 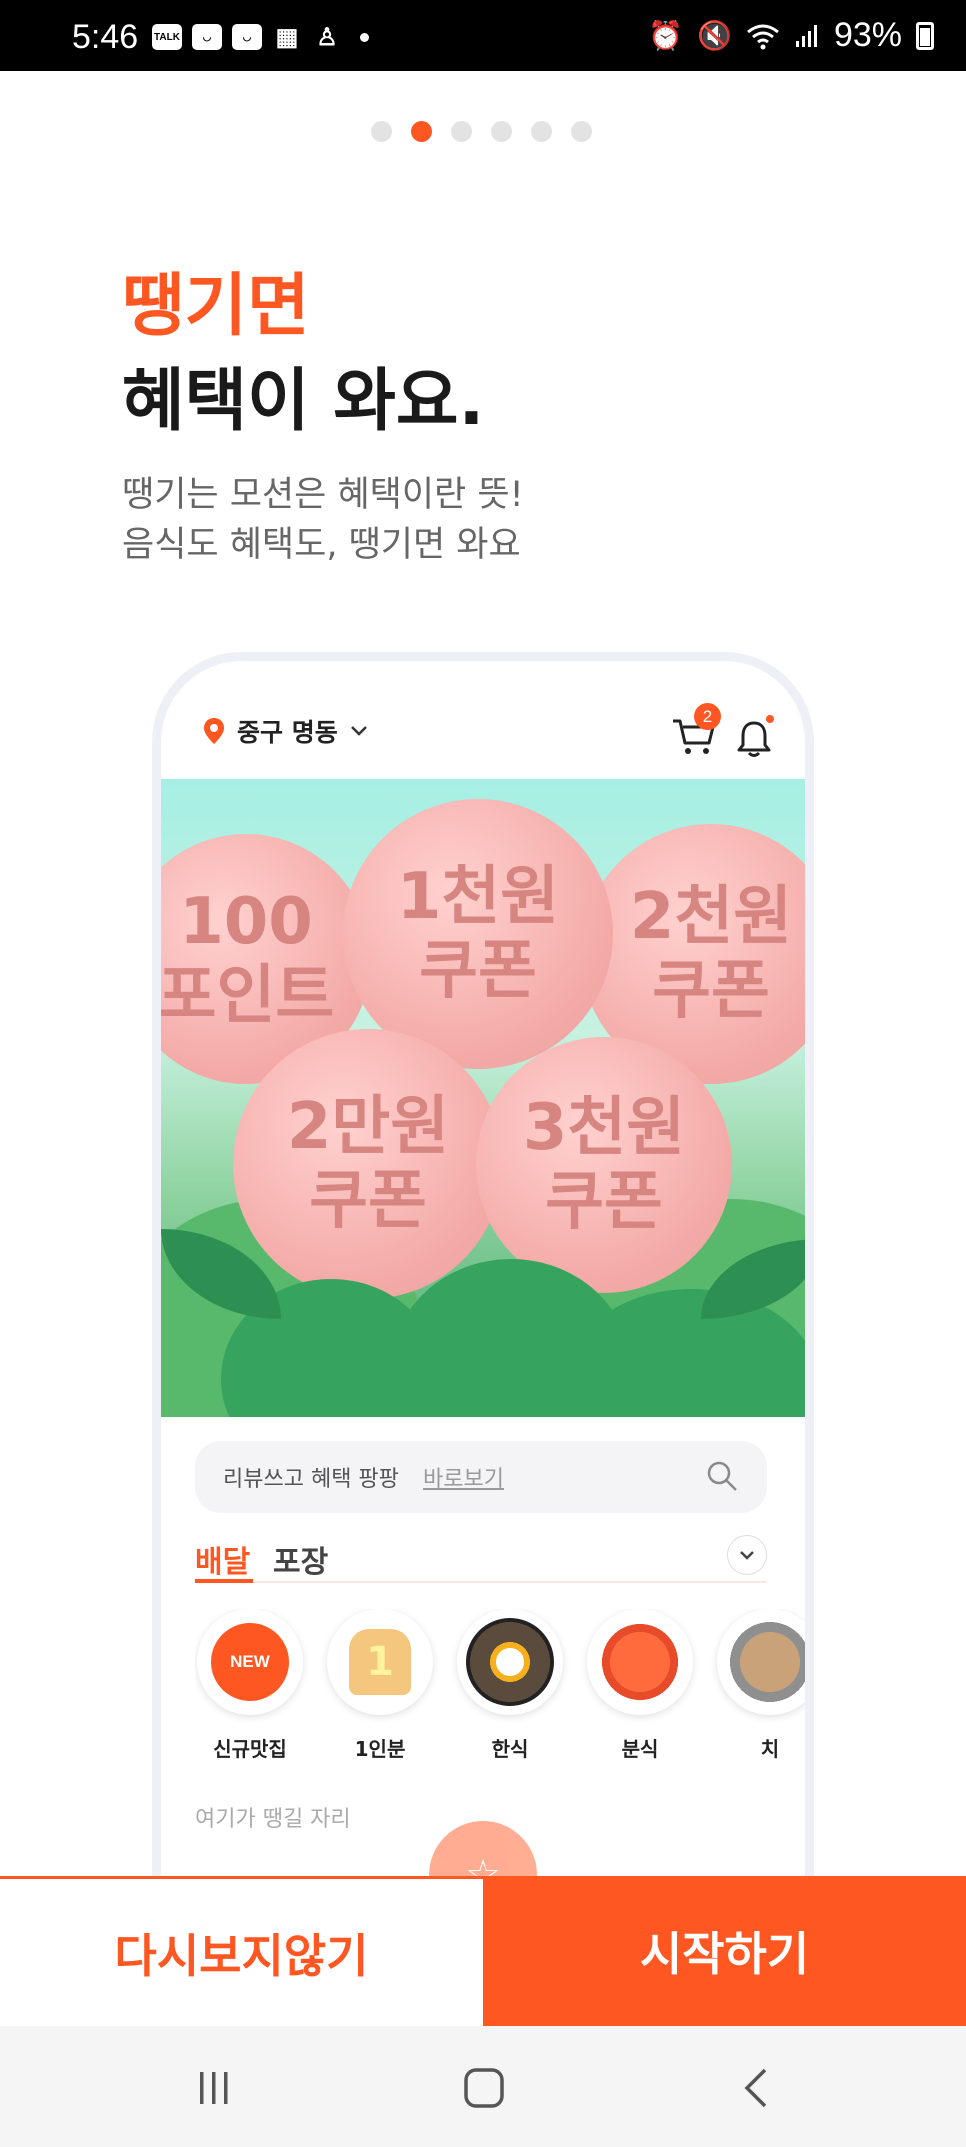 I want to click on preview-header: 중구 명동 2, so click(x=483, y=716).